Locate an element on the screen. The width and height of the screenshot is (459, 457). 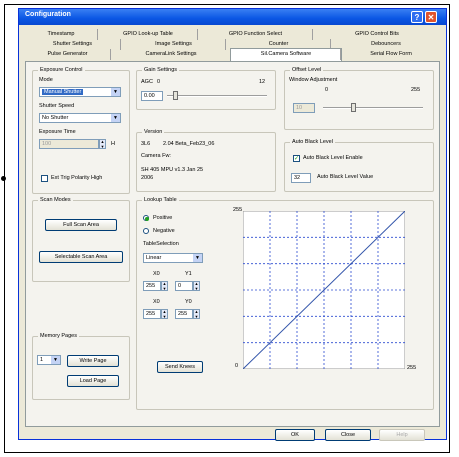
offset-legend: Offset Level is located at coordinates (307, 70).